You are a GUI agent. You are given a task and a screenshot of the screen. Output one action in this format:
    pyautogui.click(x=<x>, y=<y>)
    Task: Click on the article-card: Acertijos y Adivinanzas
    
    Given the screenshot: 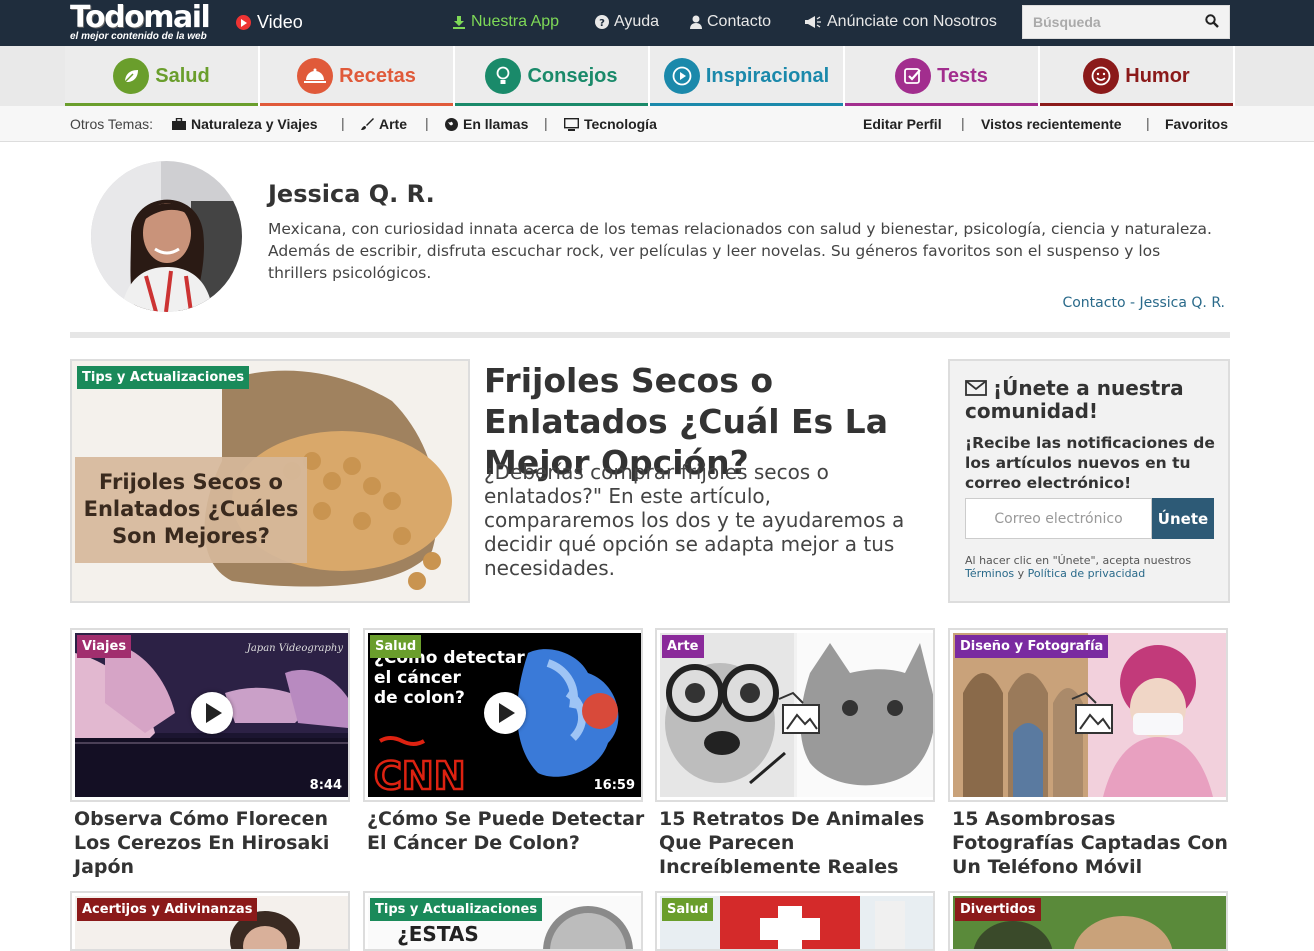 What is the action you would take?
    pyautogui.click(x=210, y=921)
    